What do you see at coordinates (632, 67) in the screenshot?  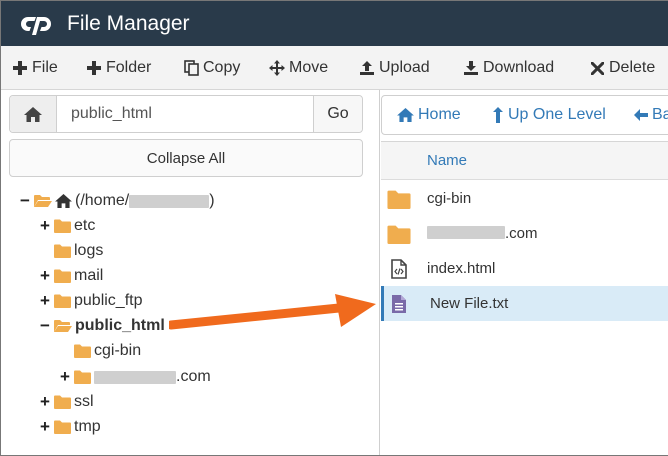 I see `delete-label: Delete` at bounding box center [632, 67].